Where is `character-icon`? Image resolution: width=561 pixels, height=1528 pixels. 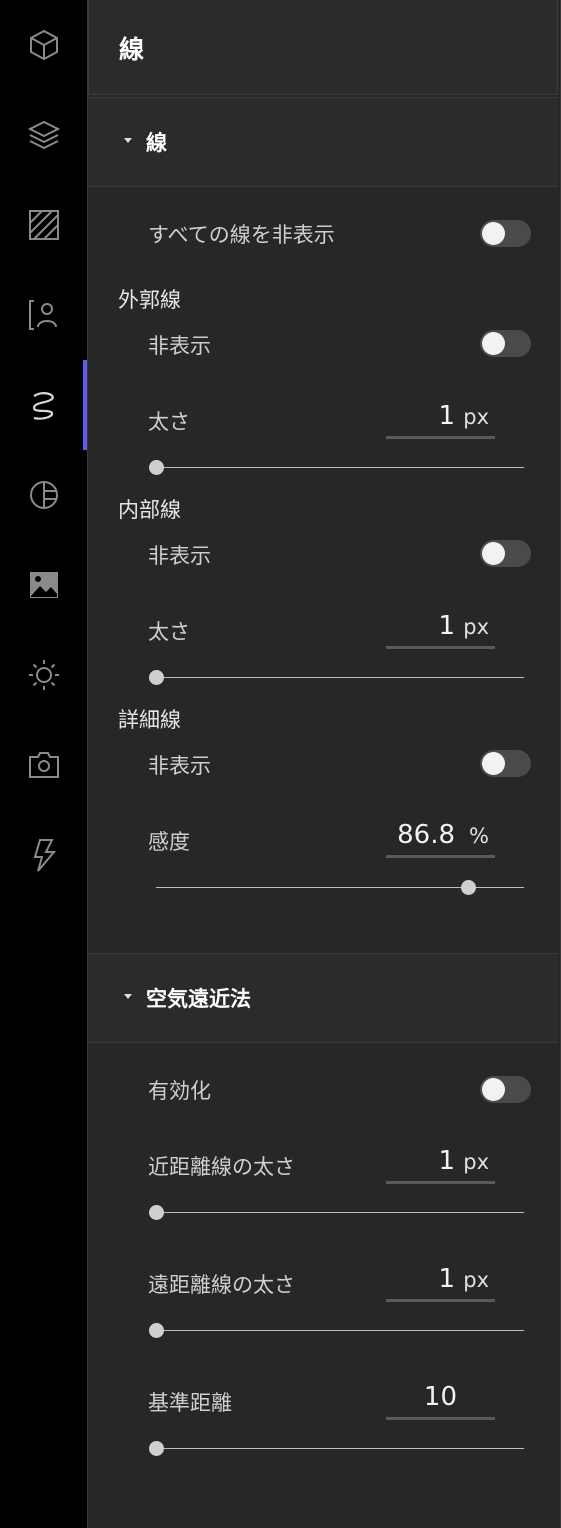
character-icon is located at coordinates (42, 315).